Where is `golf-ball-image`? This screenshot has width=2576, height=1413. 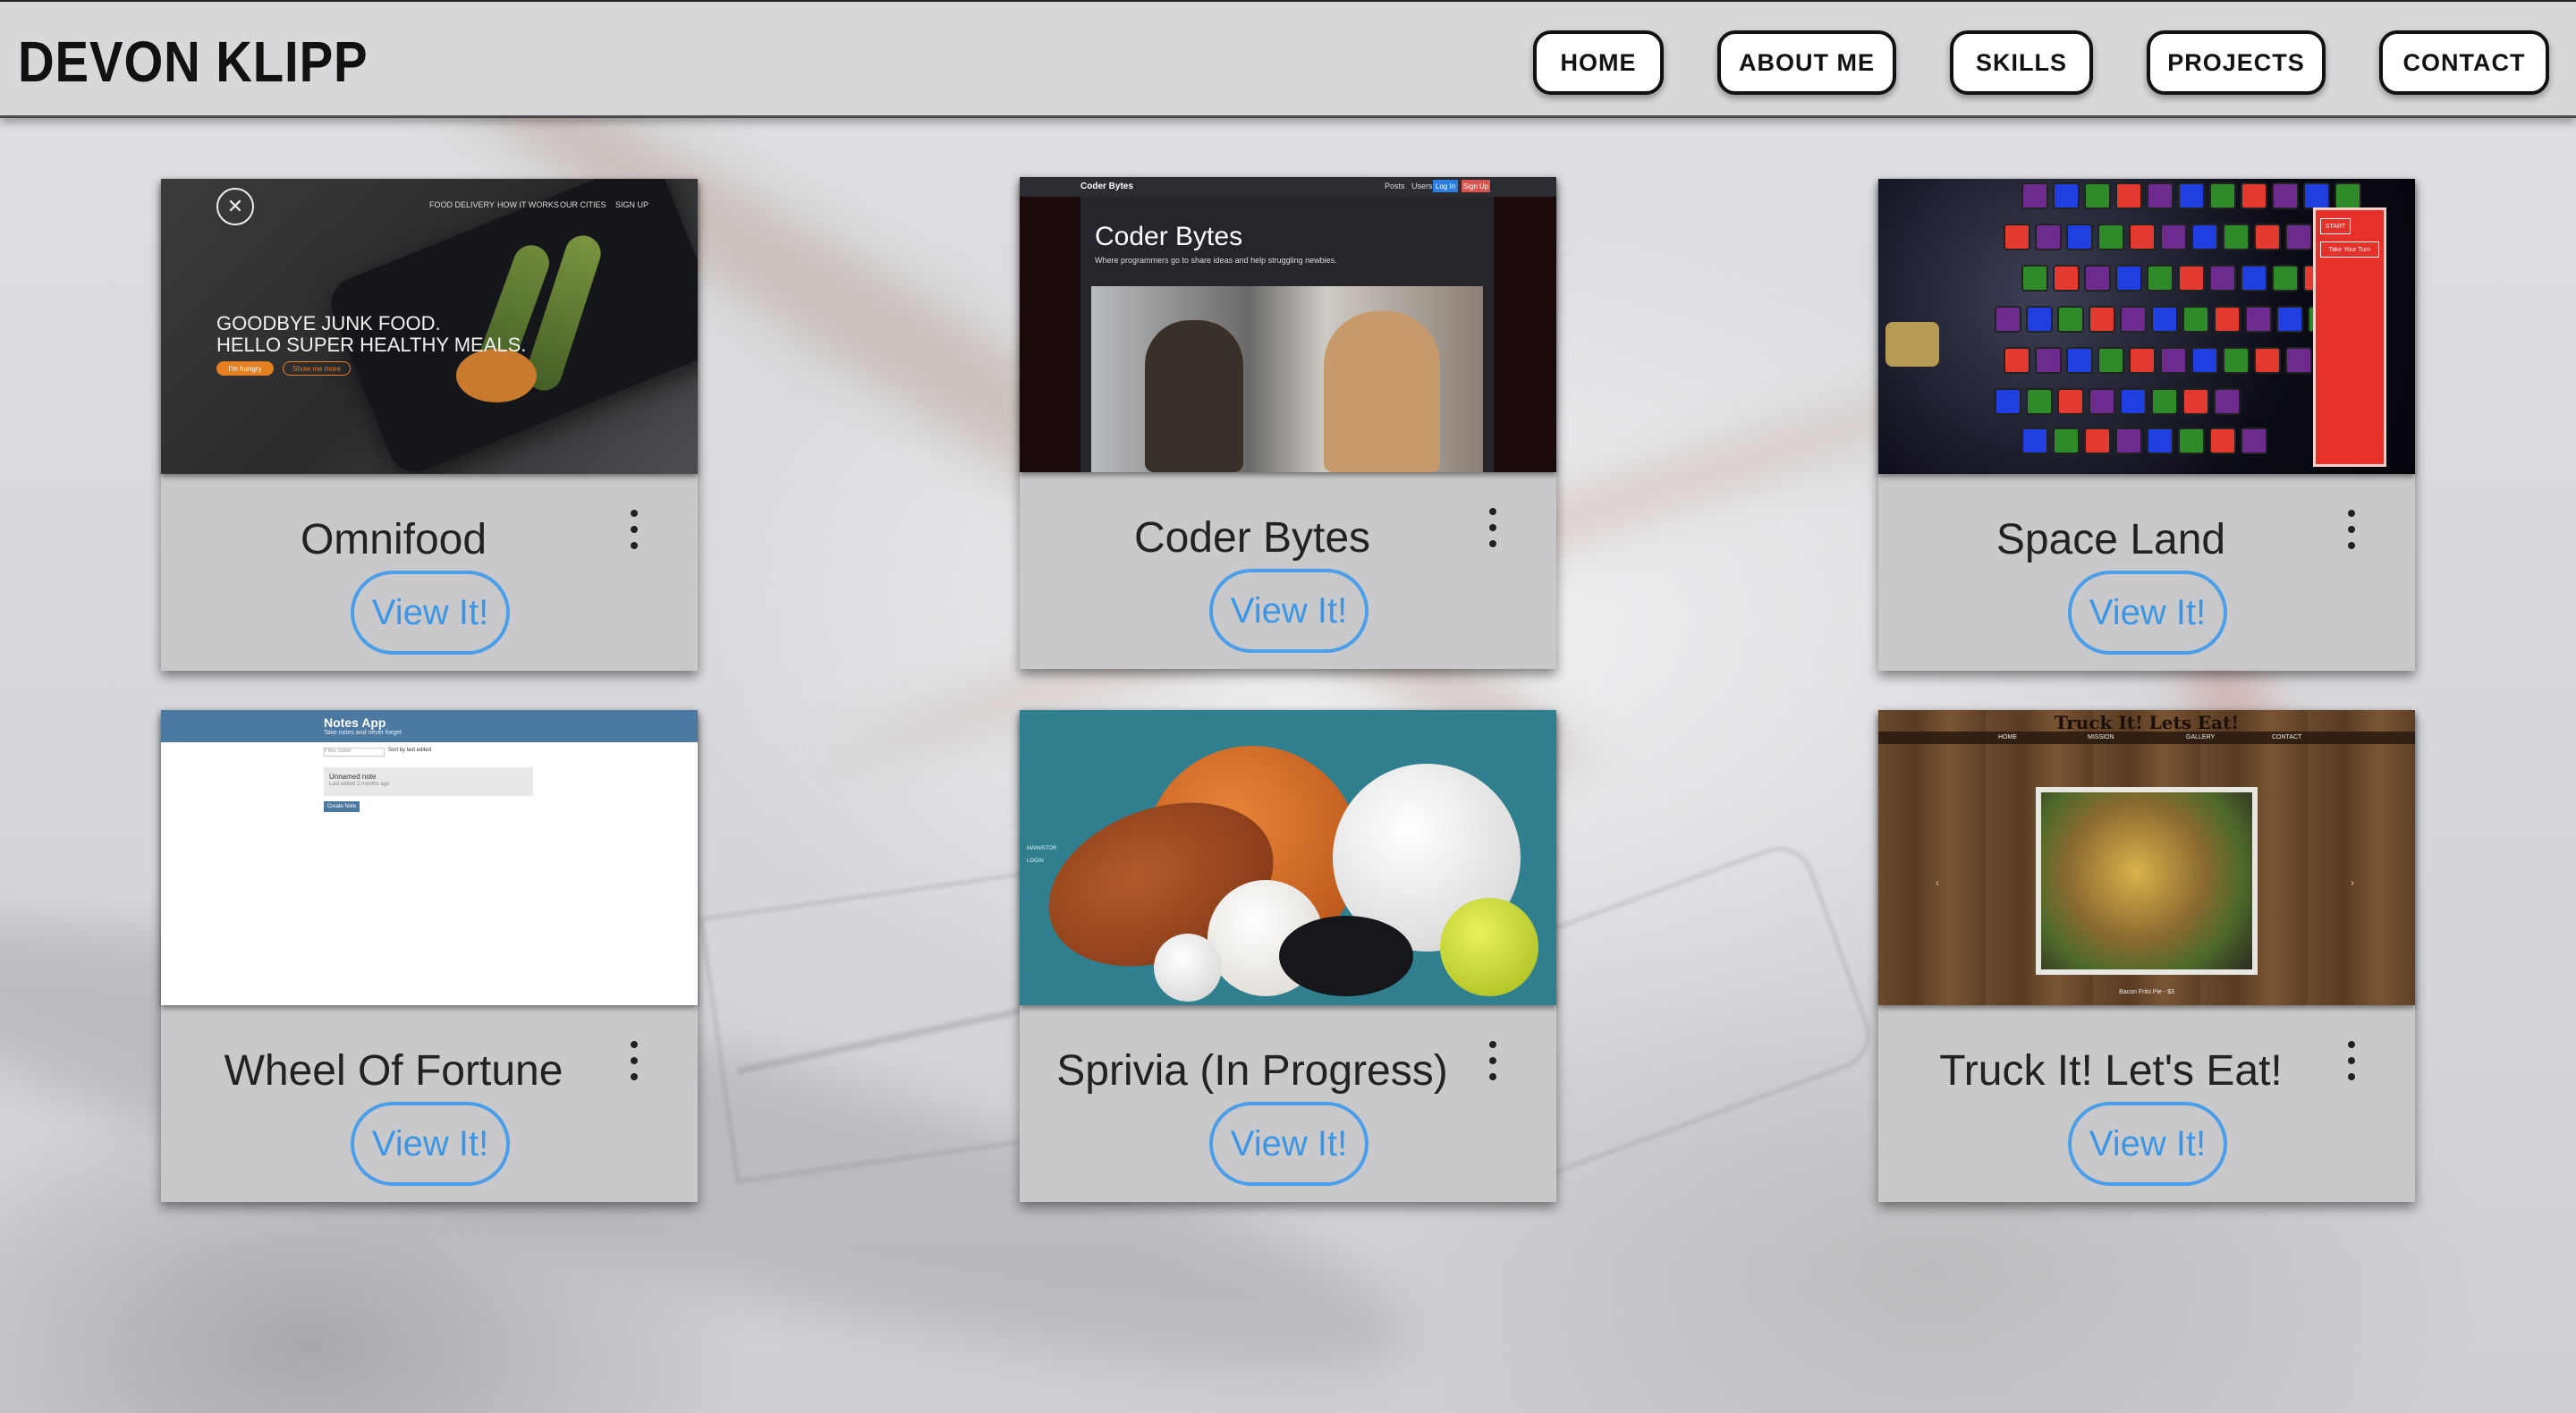
golf-ball-image is located at coordinates (1188, 968).